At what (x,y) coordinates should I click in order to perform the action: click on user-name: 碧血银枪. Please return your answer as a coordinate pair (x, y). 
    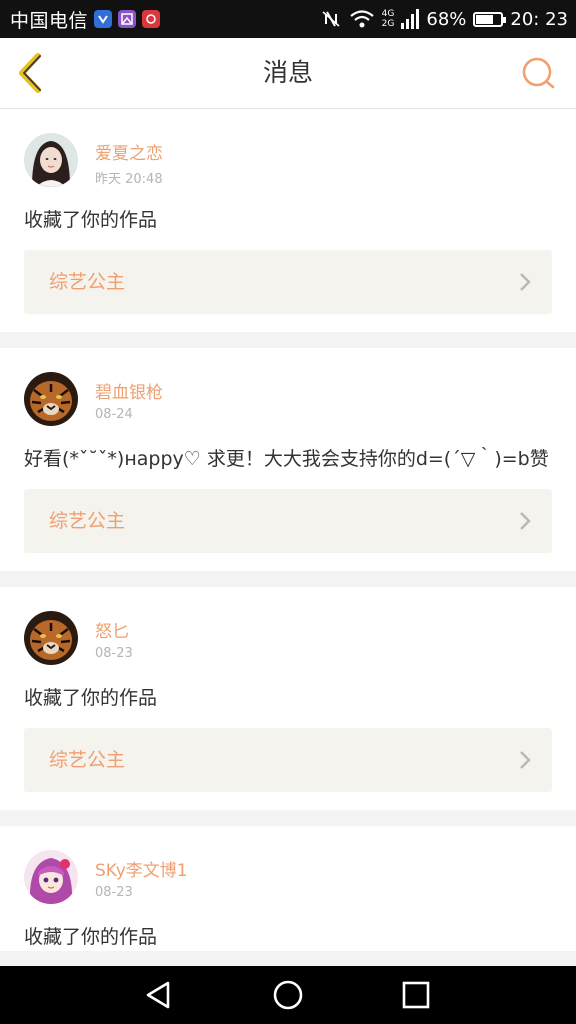
    Looking at the image, I should click on (129, 390).